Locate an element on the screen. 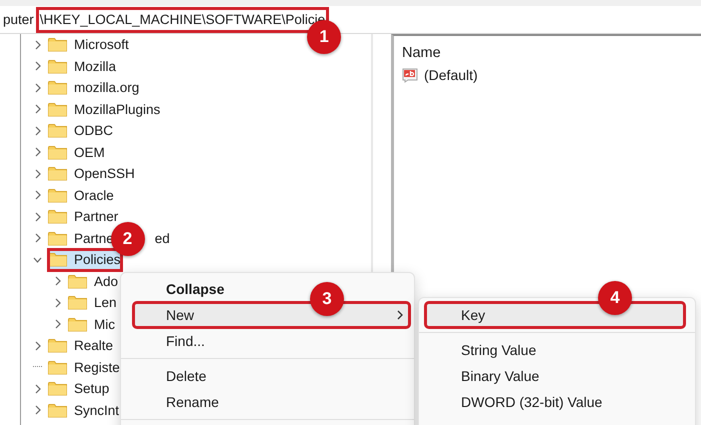 The height and width of the screenshot is (425, 701). step-badge: 2 is located at coordinates (127, 239).